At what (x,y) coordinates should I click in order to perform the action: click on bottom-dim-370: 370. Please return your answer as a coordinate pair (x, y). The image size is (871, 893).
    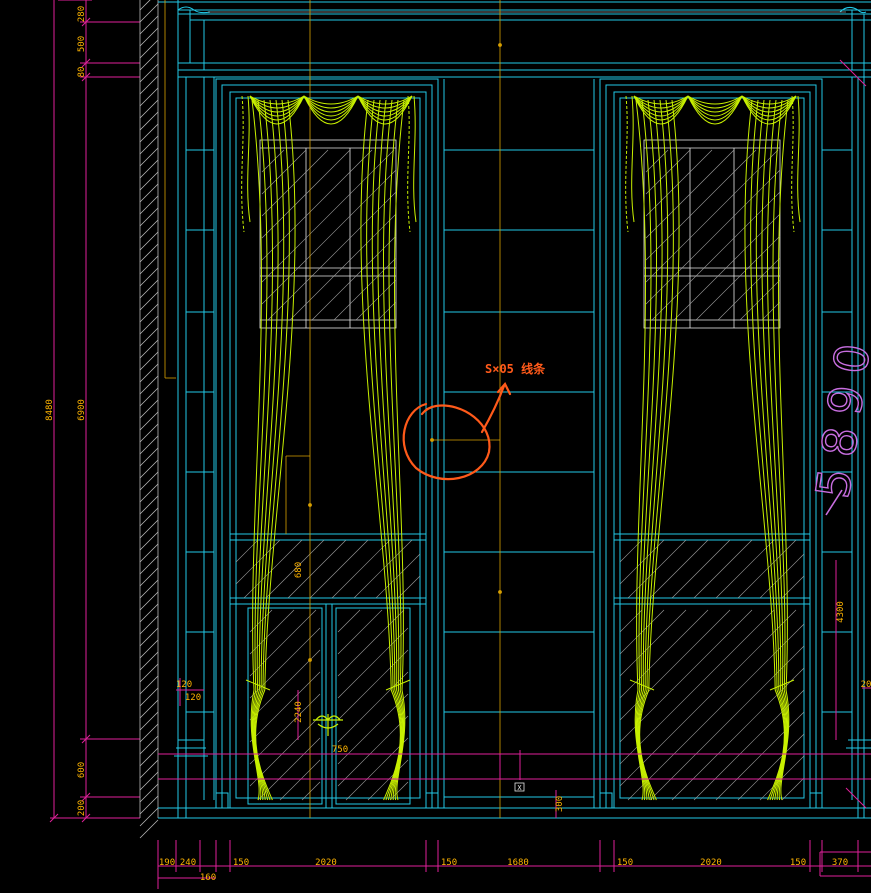
    Looking at the image, I should click on (840, 863).